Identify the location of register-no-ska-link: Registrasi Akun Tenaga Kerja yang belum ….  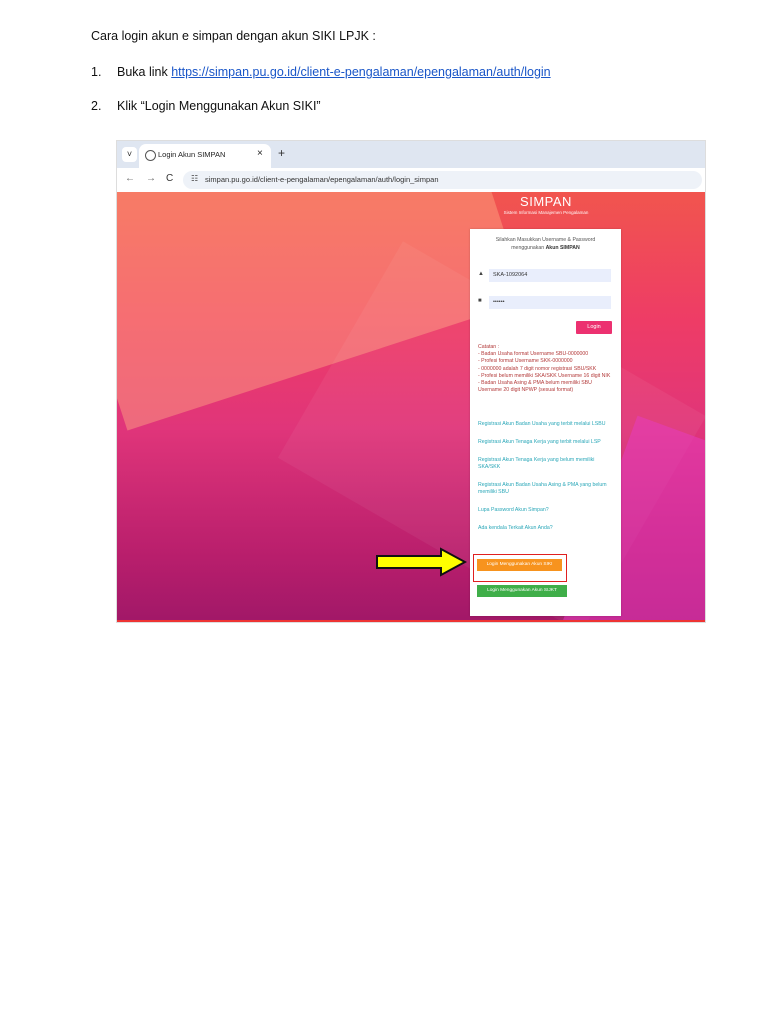
(547, 464).